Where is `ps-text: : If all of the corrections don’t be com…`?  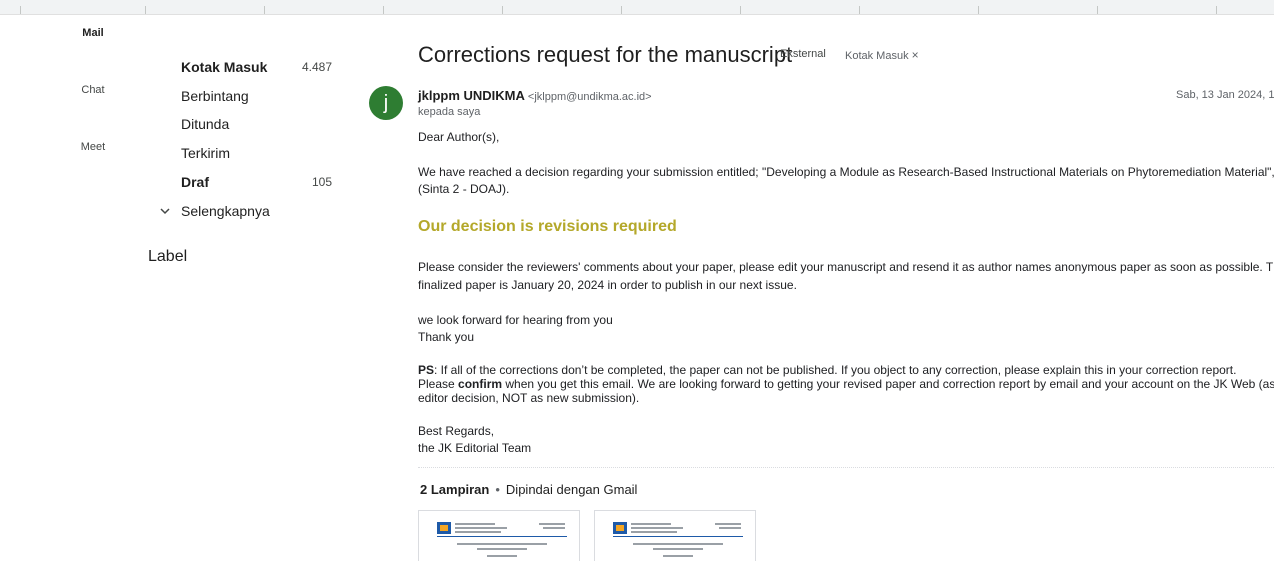
ps-text: : If all of the corrections don’t be com… is located at coordinates (835, 370).